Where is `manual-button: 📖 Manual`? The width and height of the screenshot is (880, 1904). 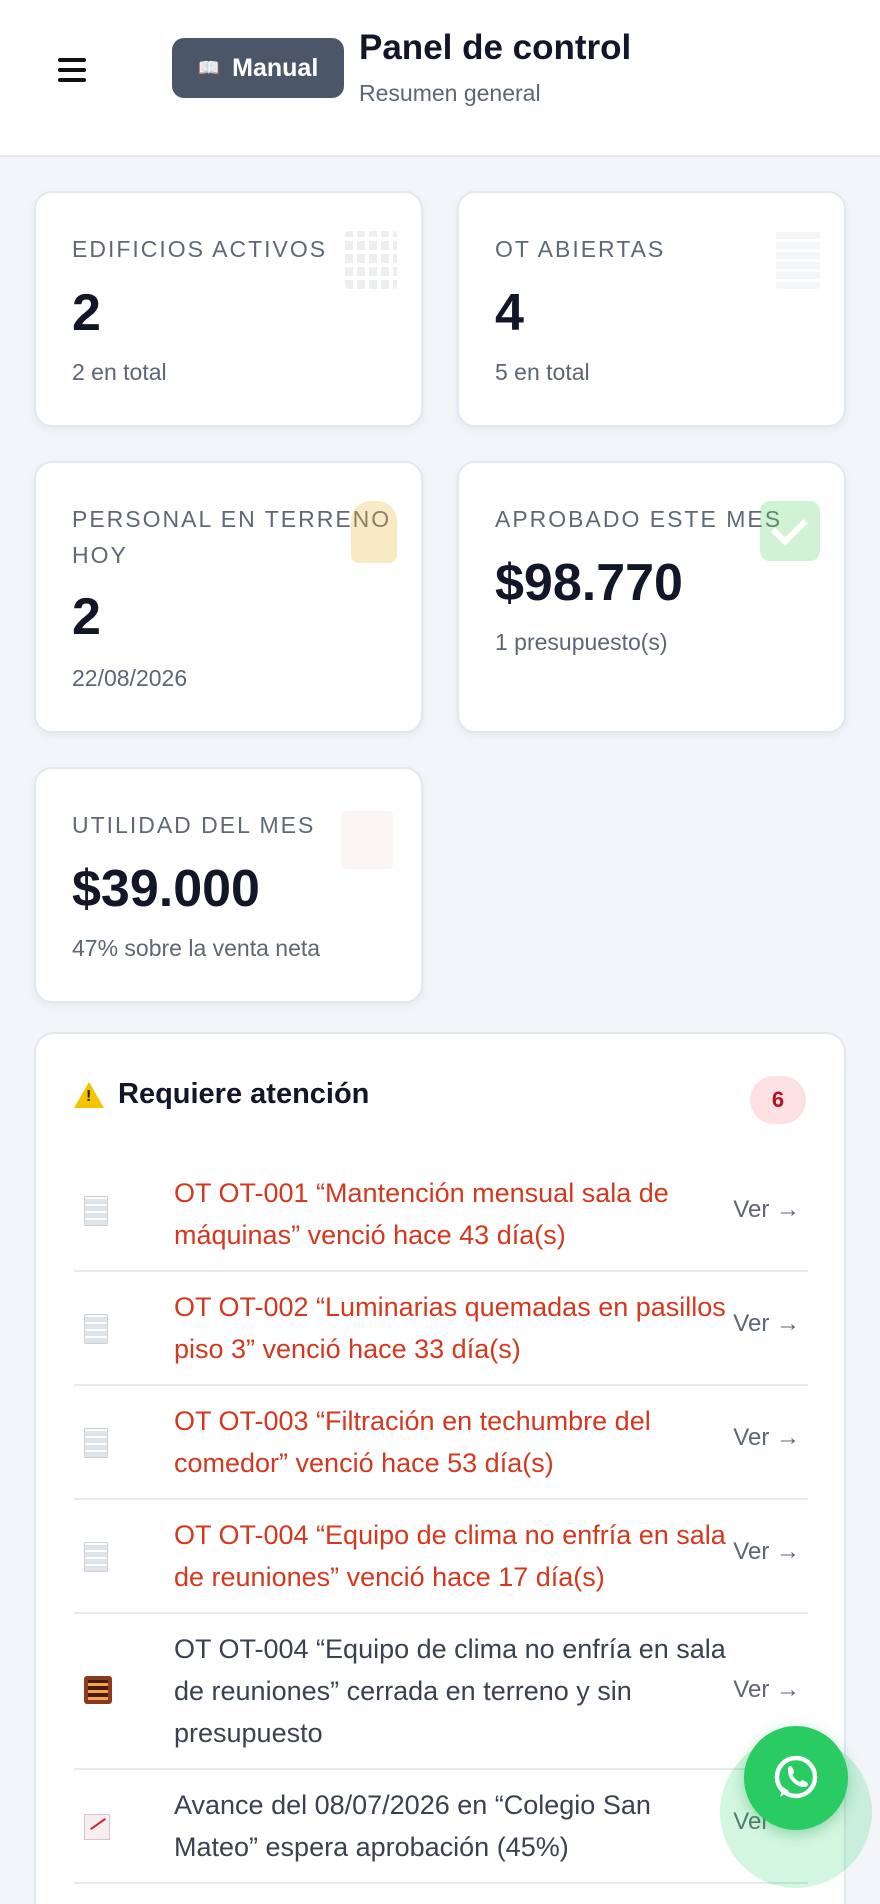
manual-button: 📖 Manual is located at coordinates (258, 68).